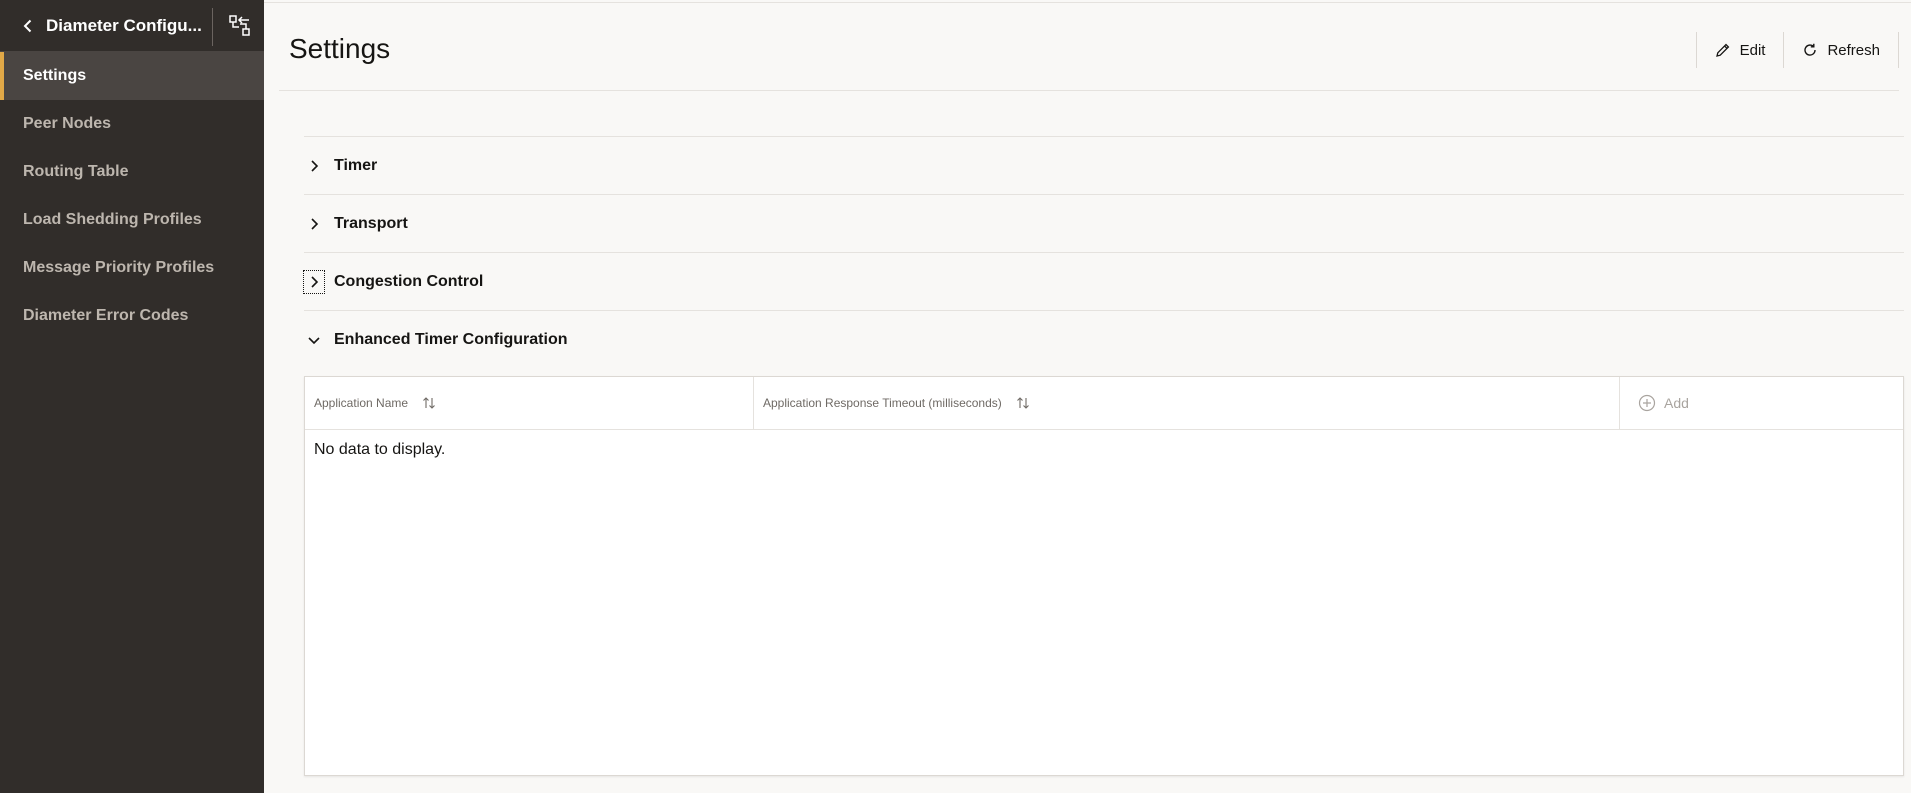 The height and width of the screenshot is (793, 1911). I want to click on top-divider, so click(1087, 2).